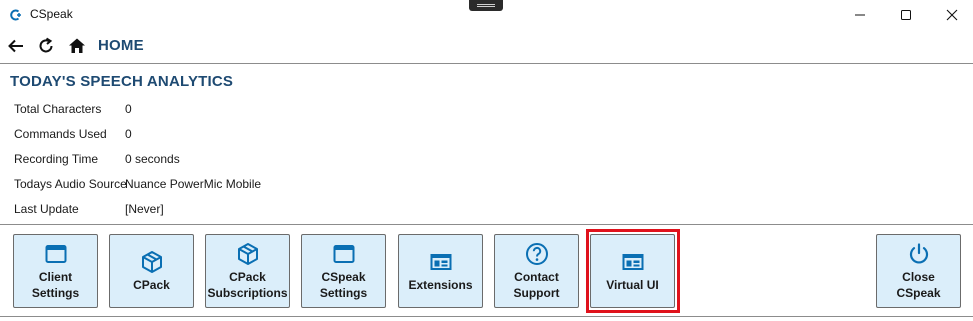 The height and width of the screenshot is (321, 973). I want to click on nav-bar: HOME, so click(486, 46).